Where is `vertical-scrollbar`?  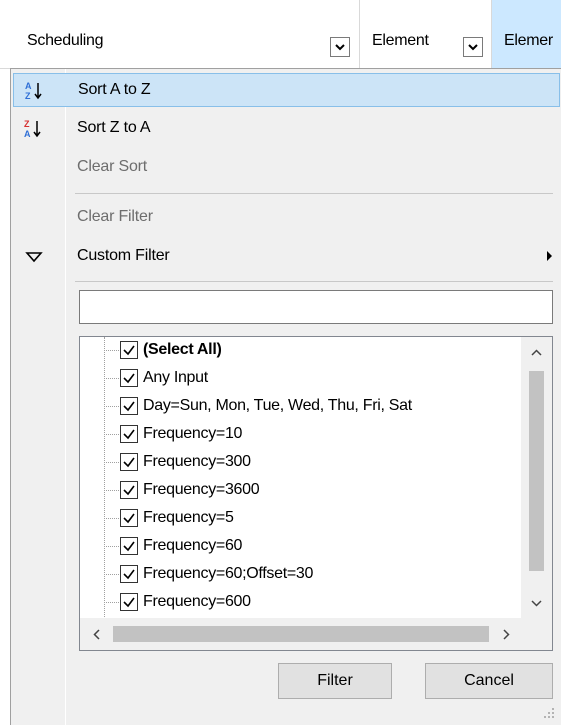 vertical-scrollbar is located at coordinates (536, 477).